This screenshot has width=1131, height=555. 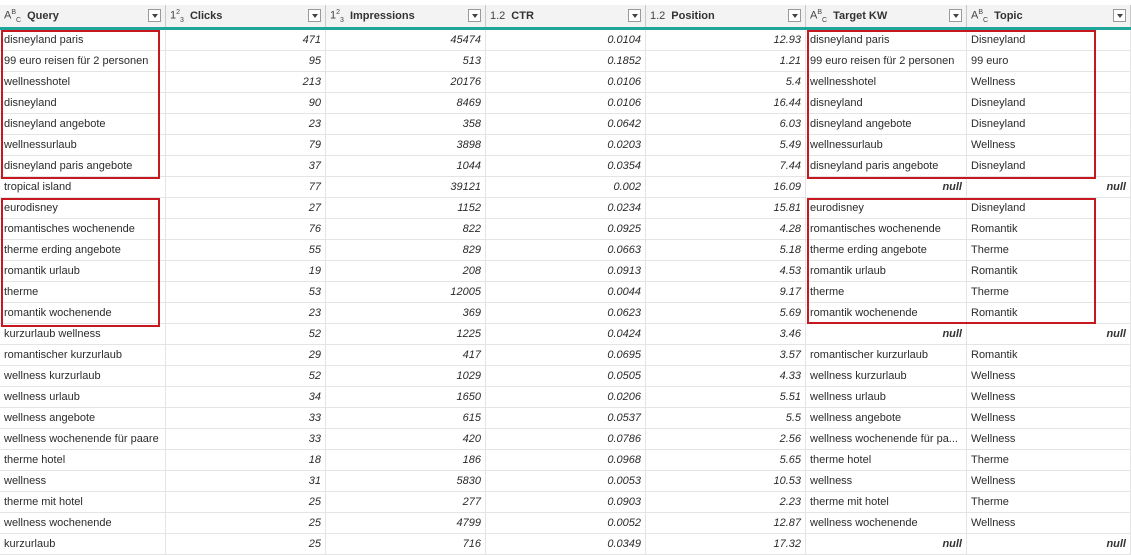 I want to click on table-cell: kurzurlaub wellness, so click(x=83, y=334).